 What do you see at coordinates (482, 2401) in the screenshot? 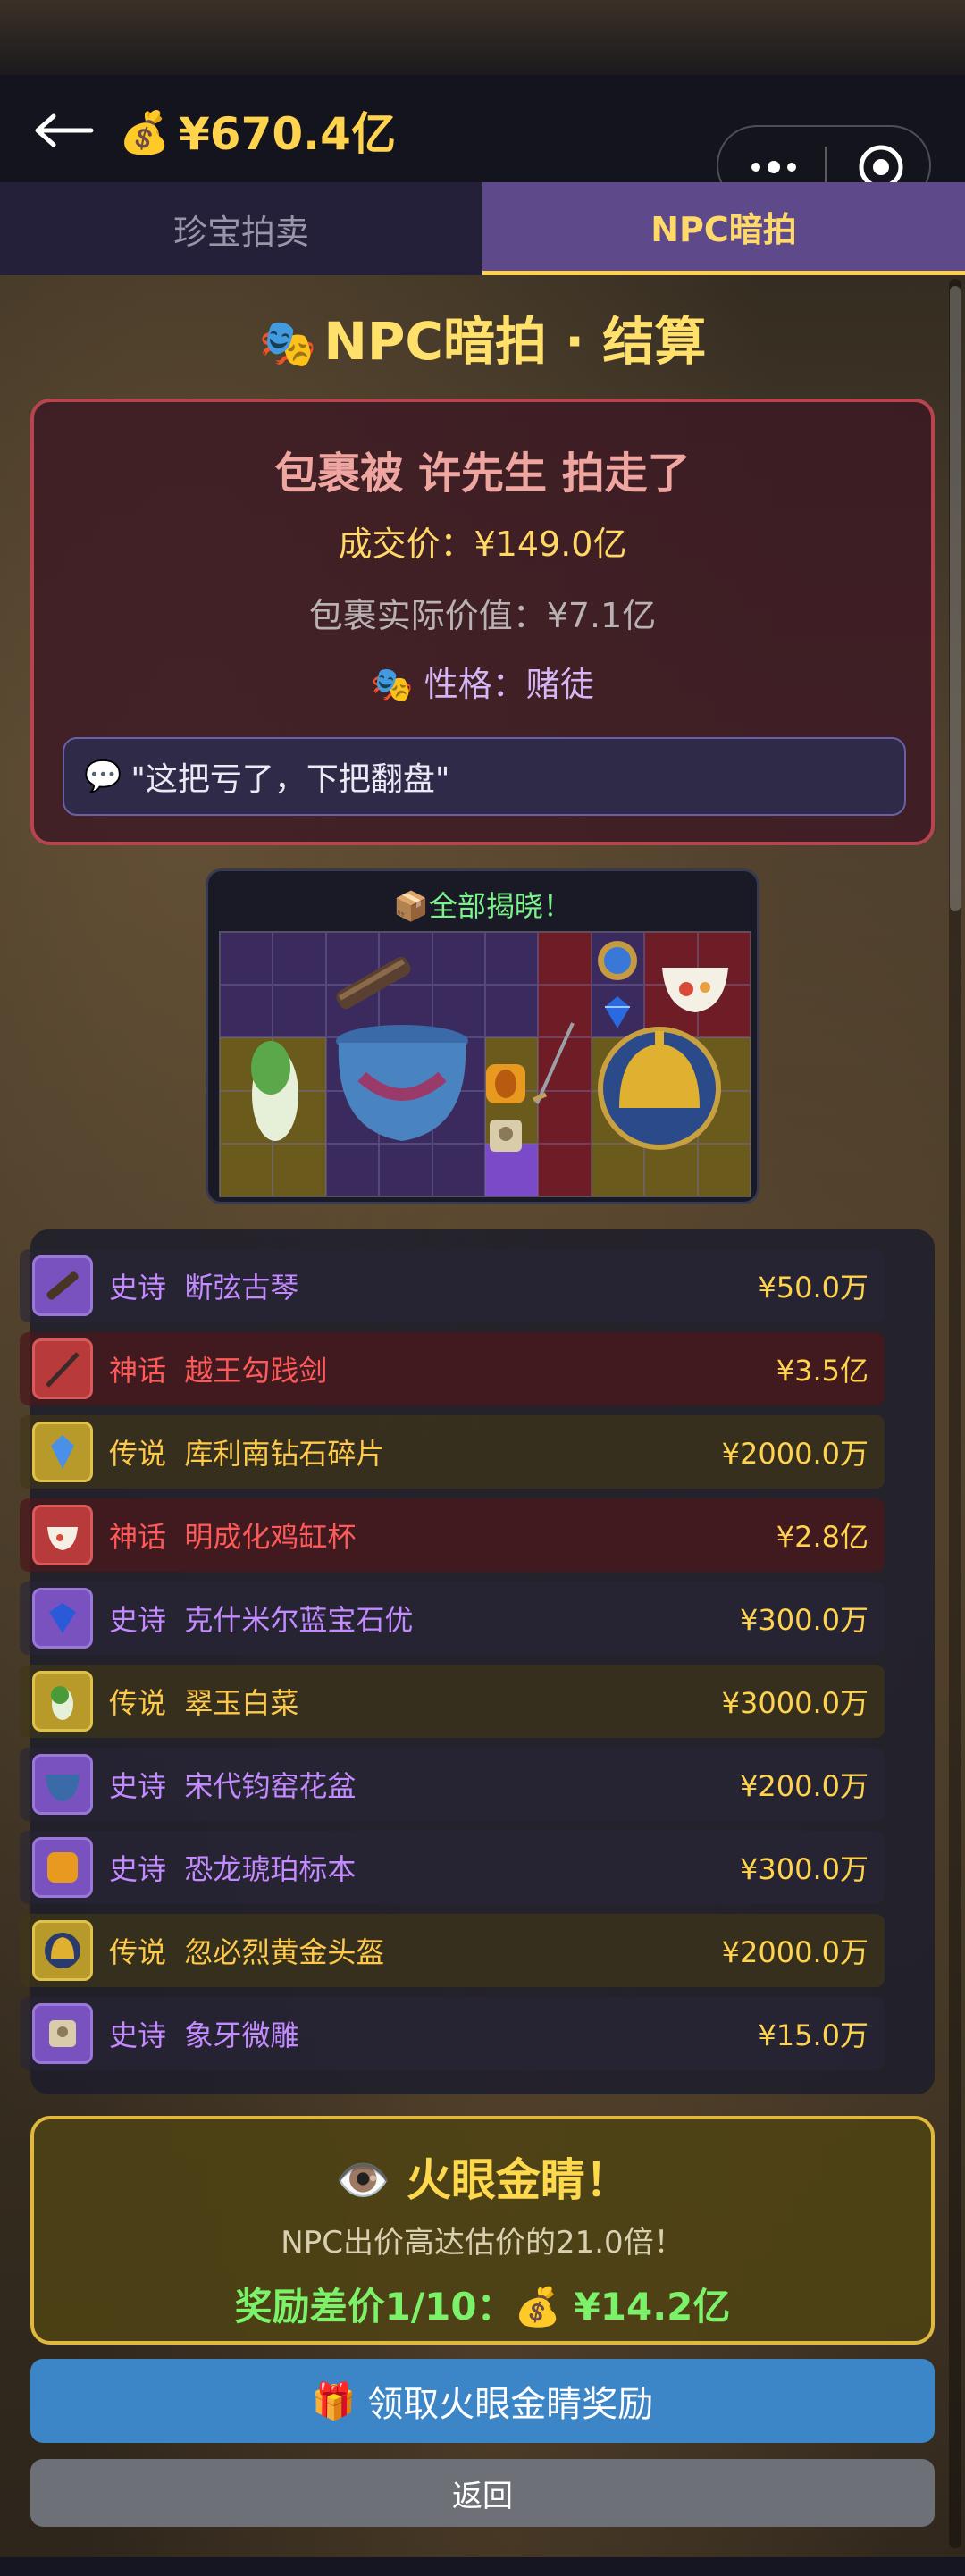
I see `claim-reward-button: 🎁 领取火眼金睛奖励` at bounding box center [482, 2401].